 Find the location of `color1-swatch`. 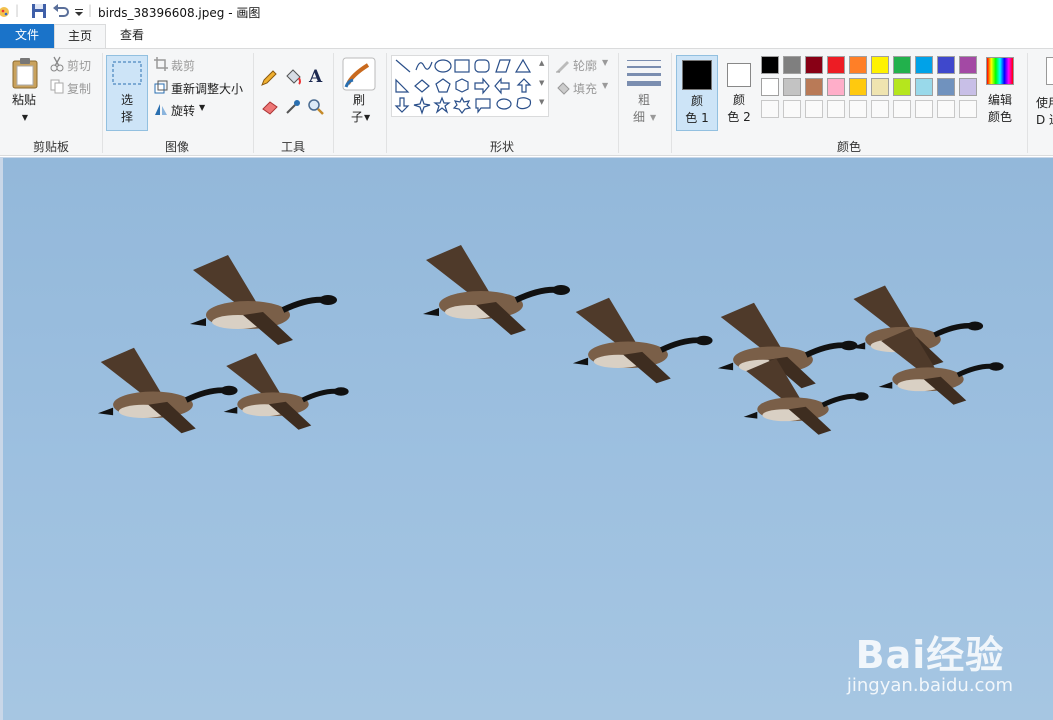

color1-swatch is located at coordinates (697, 75).